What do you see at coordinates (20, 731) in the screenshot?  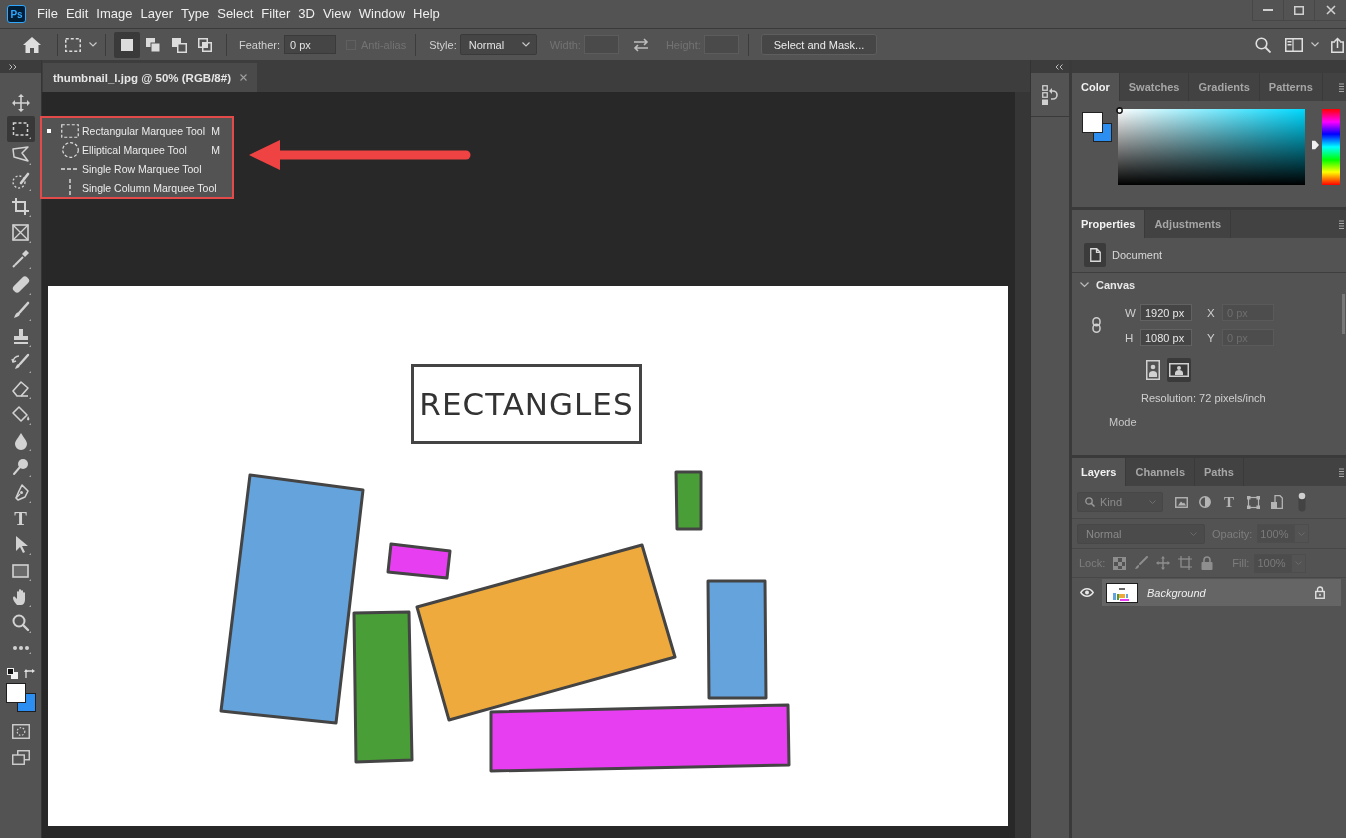 I see `quick-mask-icon` at bounding box center [20, 731].